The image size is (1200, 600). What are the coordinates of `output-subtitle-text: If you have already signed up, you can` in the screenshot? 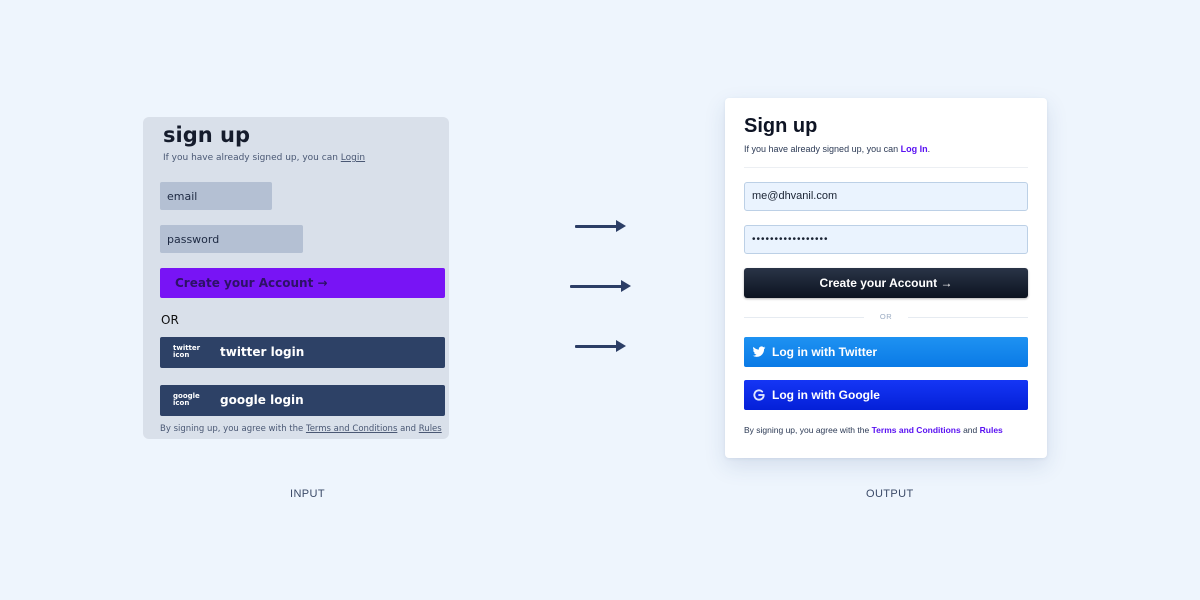 It's located at (821, 149).